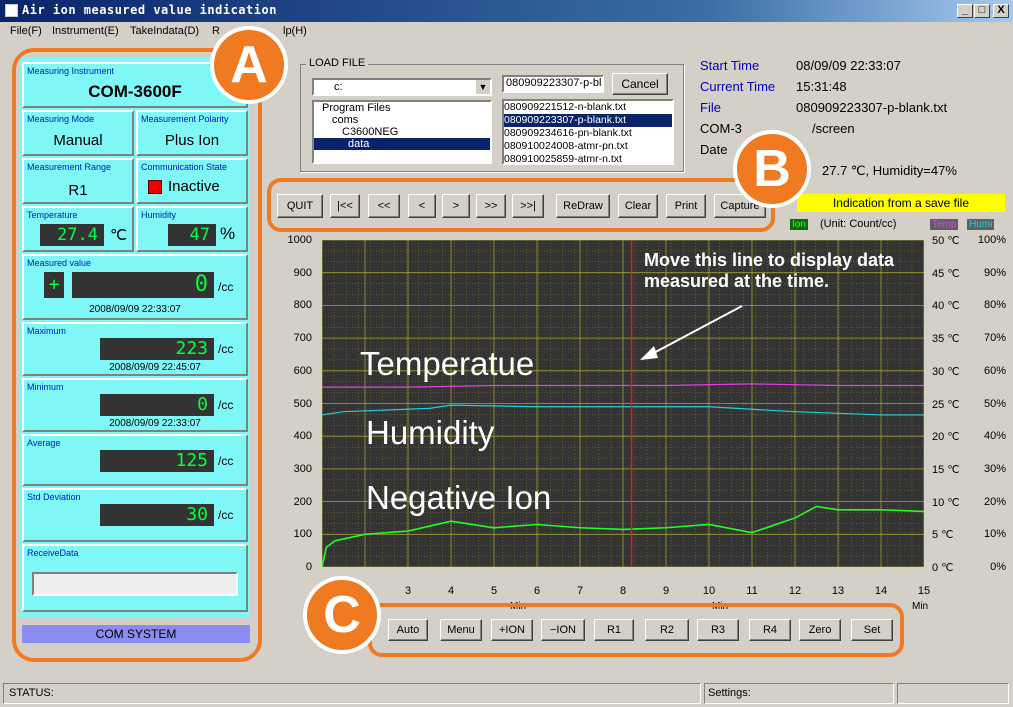  What do you see at coordinates (946, 404) in the screenshot?
I see `temp-tick-label: 25 ℃` at bounding box center [946, 404].